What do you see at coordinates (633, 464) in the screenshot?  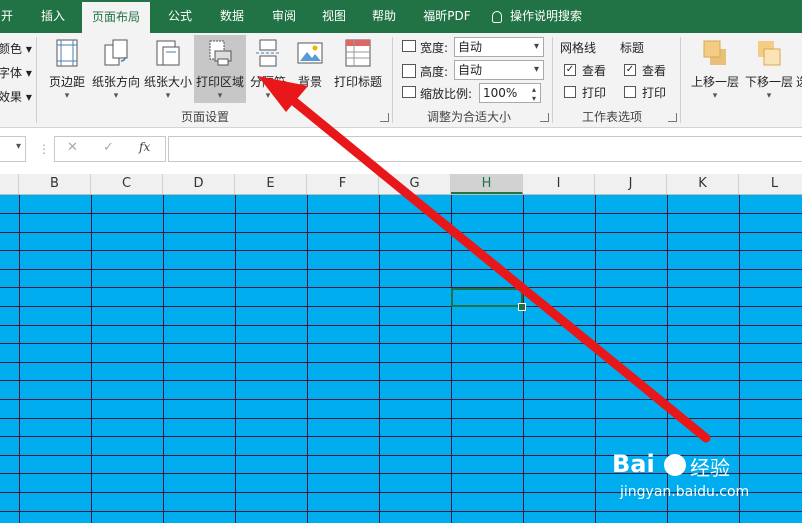 I see `baidu-brand-text: Bai` at bounding box center [633, 464].